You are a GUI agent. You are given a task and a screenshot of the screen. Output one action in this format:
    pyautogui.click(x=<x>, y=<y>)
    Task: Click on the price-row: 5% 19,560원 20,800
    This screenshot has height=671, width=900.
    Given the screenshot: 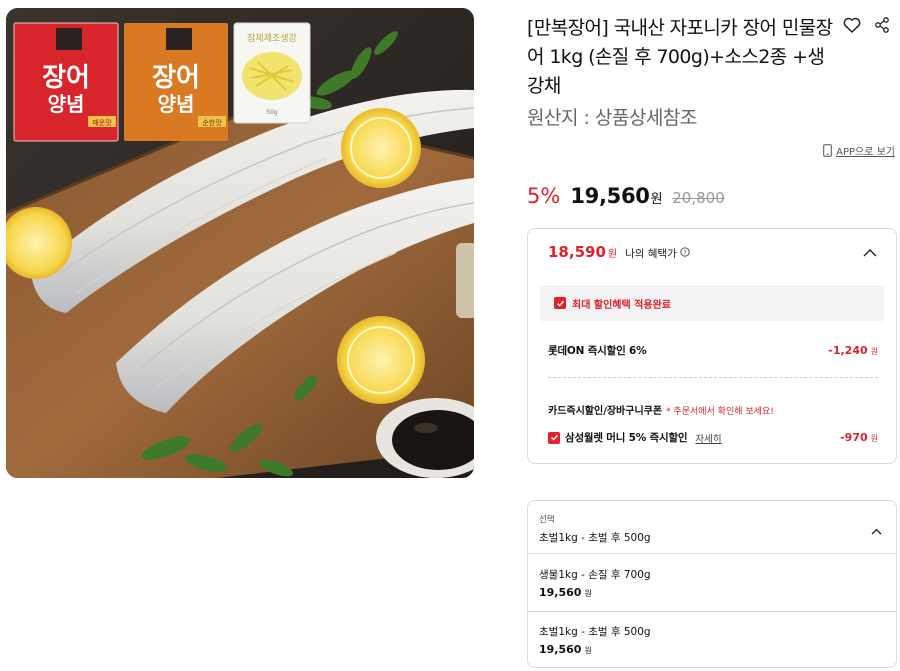 What is the action you would take?
    pyautogui.click(x=626, y=196)
    